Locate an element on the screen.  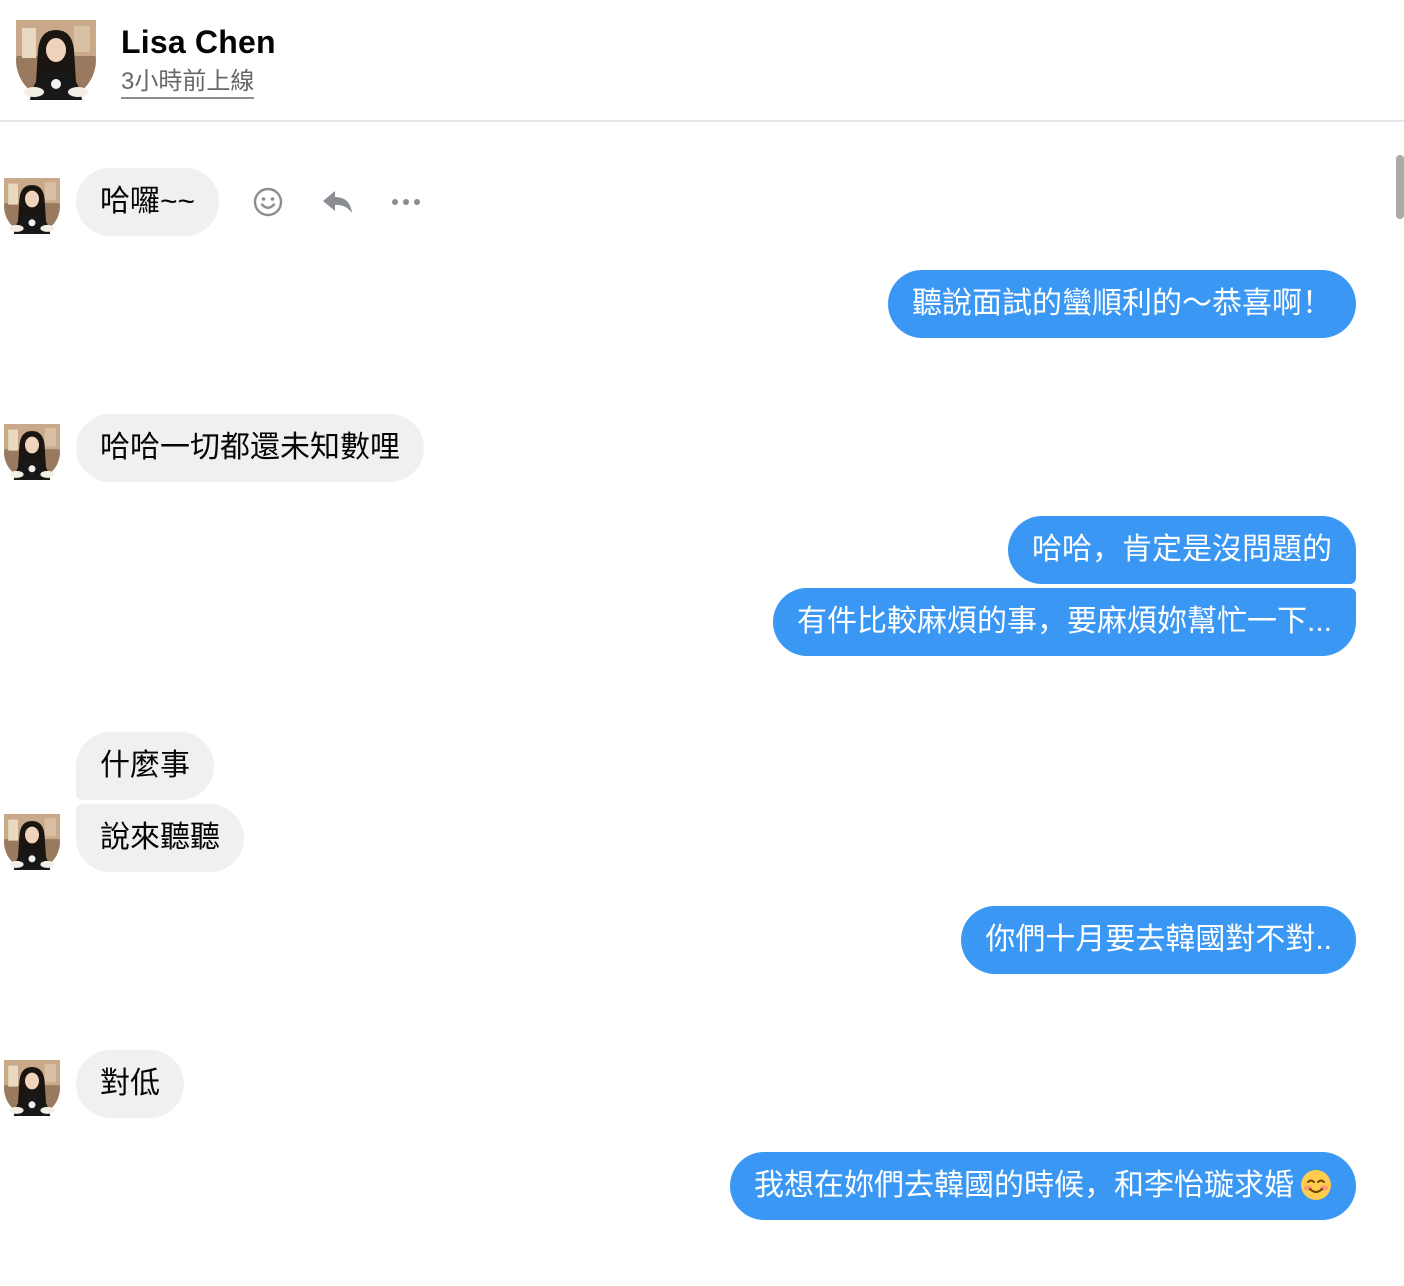
incoming-message: 對低 is located at coordinates (130, 1084).